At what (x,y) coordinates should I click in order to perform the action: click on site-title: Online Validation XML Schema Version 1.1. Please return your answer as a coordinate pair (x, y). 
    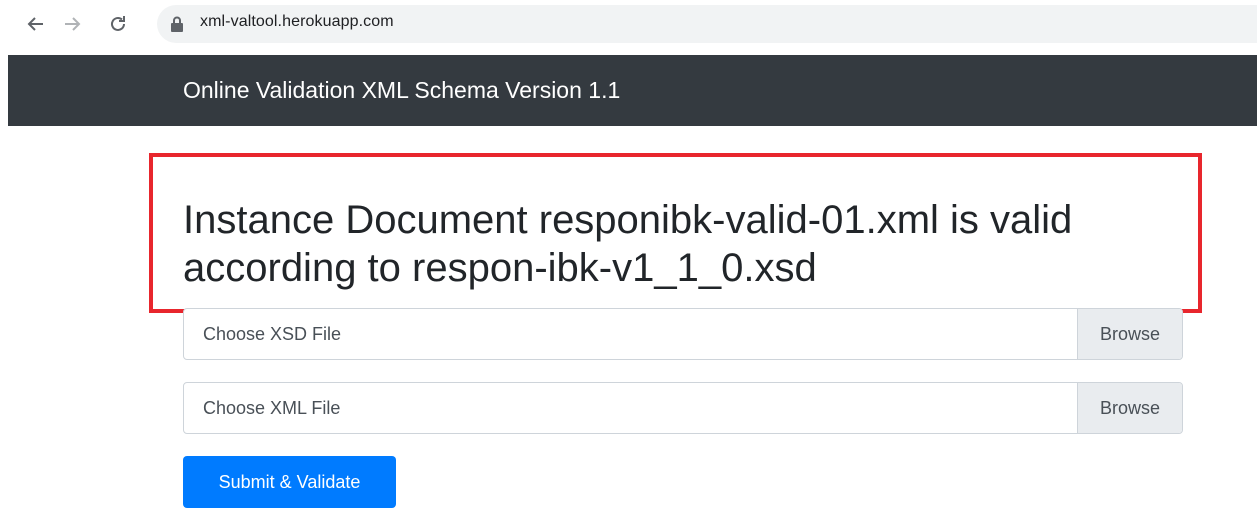
    Looking at the image, I should click on (401, 90).